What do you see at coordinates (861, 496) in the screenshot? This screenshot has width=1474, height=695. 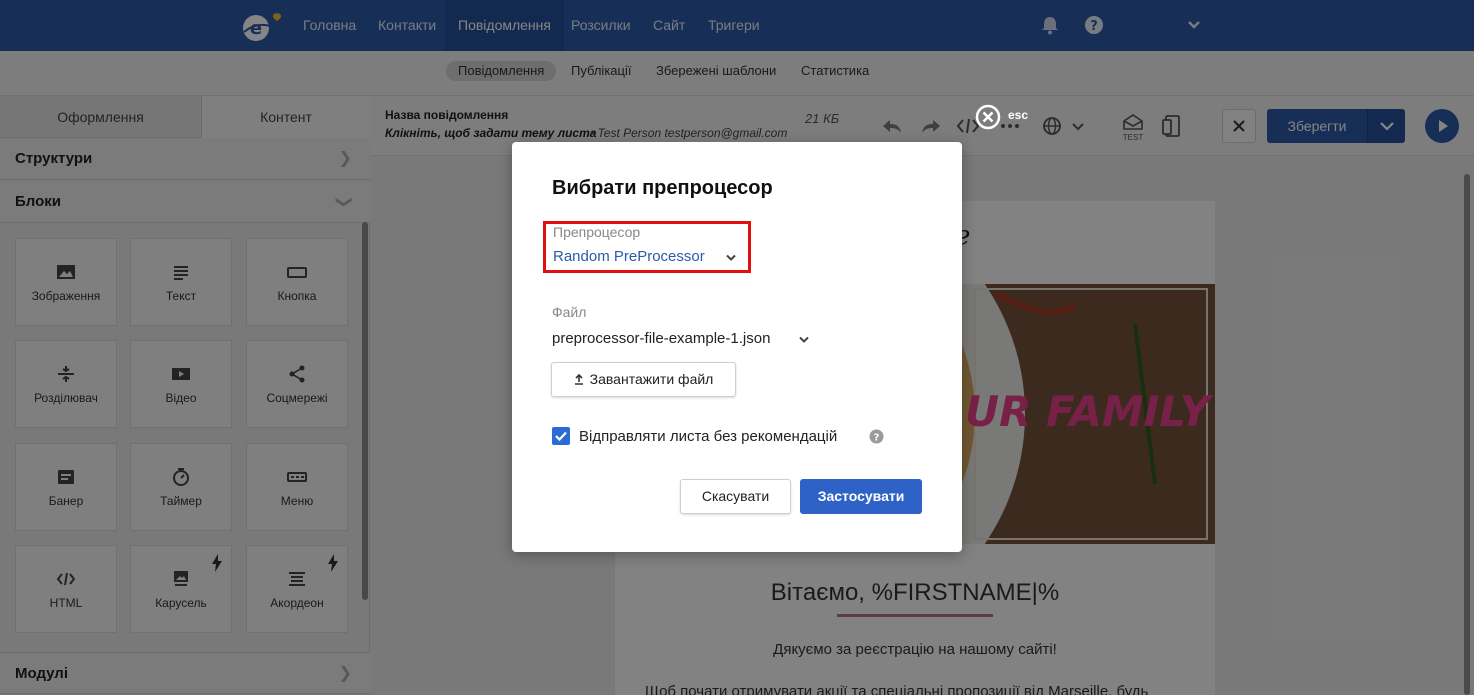 I see `apply-button: Застосувати` at bounding box center [861, 496].